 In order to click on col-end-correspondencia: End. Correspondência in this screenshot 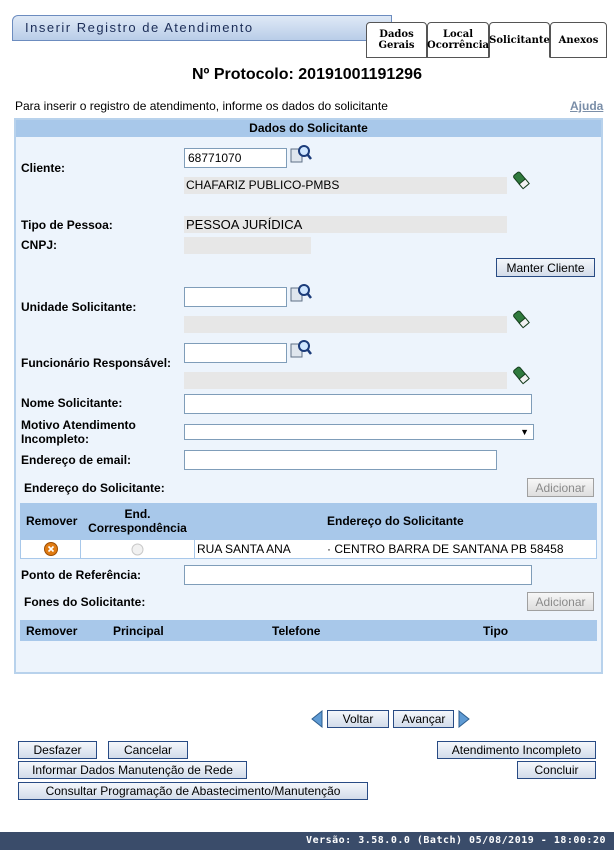, I will do `click(137, 521)`.